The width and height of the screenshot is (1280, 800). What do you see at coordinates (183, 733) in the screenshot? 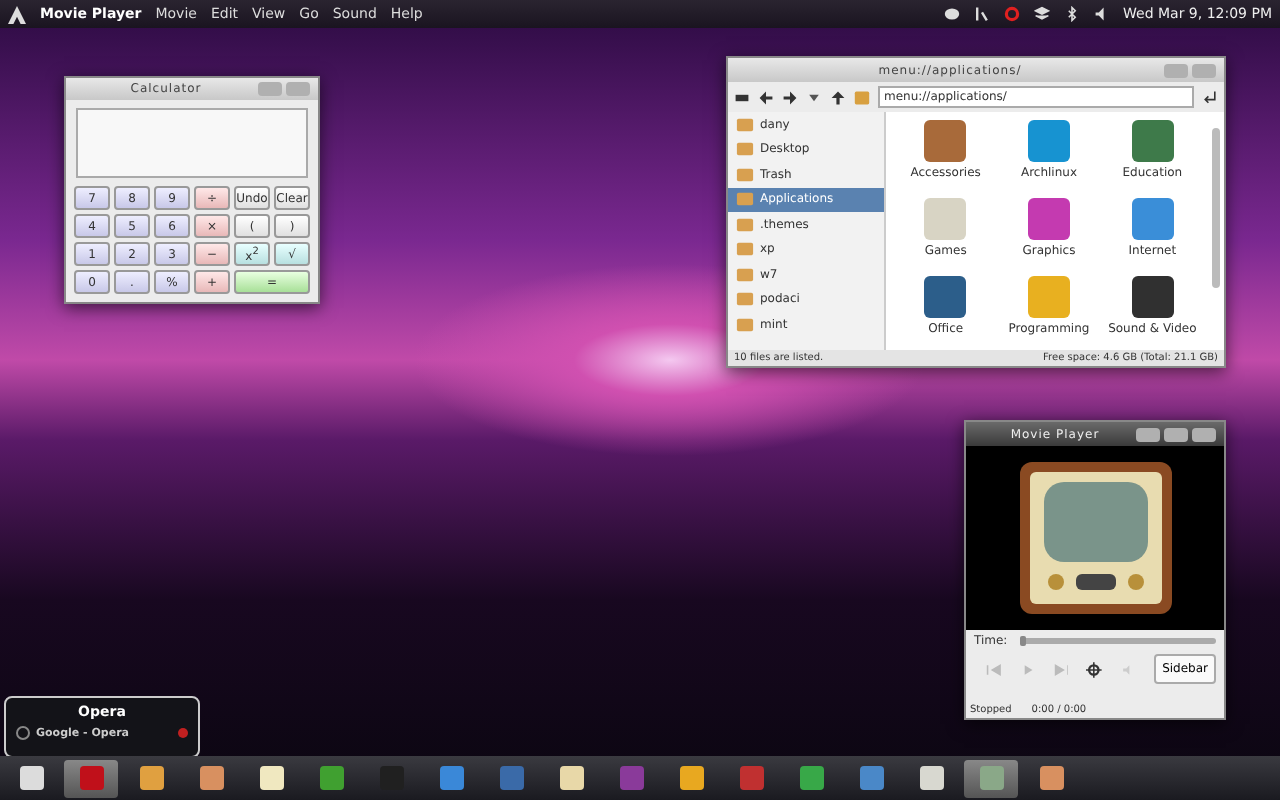
I see `close-icon` at bounding box center [183, 733].